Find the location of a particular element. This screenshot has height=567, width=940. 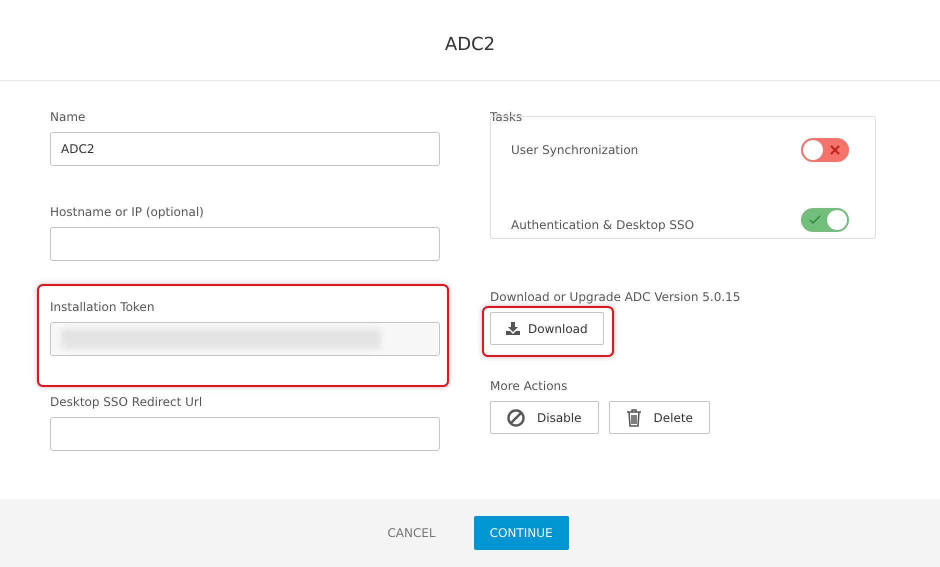

download-icon is located at coordinates (513, 328).